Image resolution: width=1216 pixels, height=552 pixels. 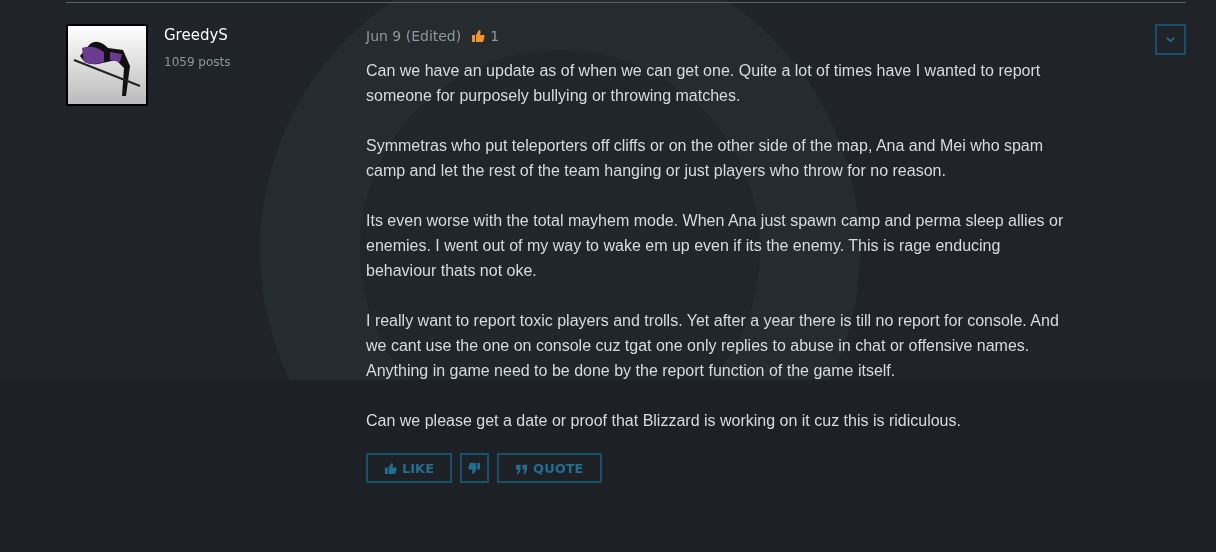 I want to click on post-count: 1059 posts, so click(x=197, y=62).